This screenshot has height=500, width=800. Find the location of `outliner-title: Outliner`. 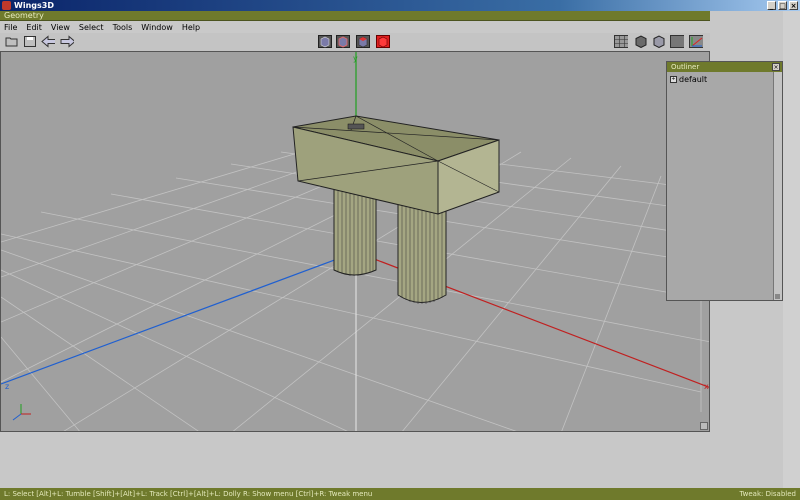

outliner-title: Outliner is located at coordinates (685, 67).